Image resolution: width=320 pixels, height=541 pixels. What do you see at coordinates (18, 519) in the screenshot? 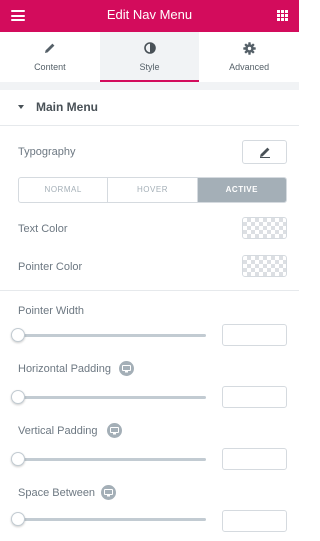
I see `space-between-slider-handle` at bounding box center [18, 519].